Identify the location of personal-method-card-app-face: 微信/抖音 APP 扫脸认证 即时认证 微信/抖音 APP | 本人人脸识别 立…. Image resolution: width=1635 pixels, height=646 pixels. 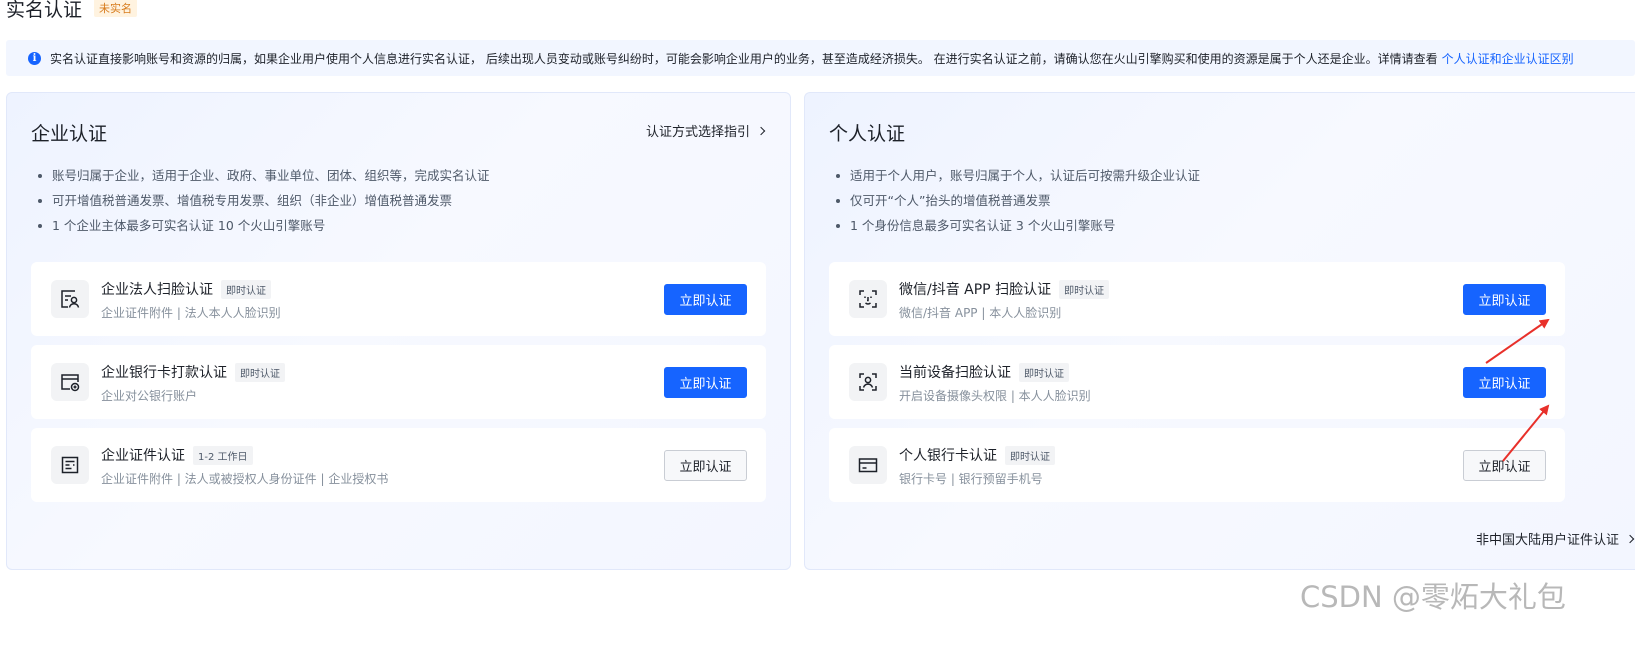
(1197, 299).